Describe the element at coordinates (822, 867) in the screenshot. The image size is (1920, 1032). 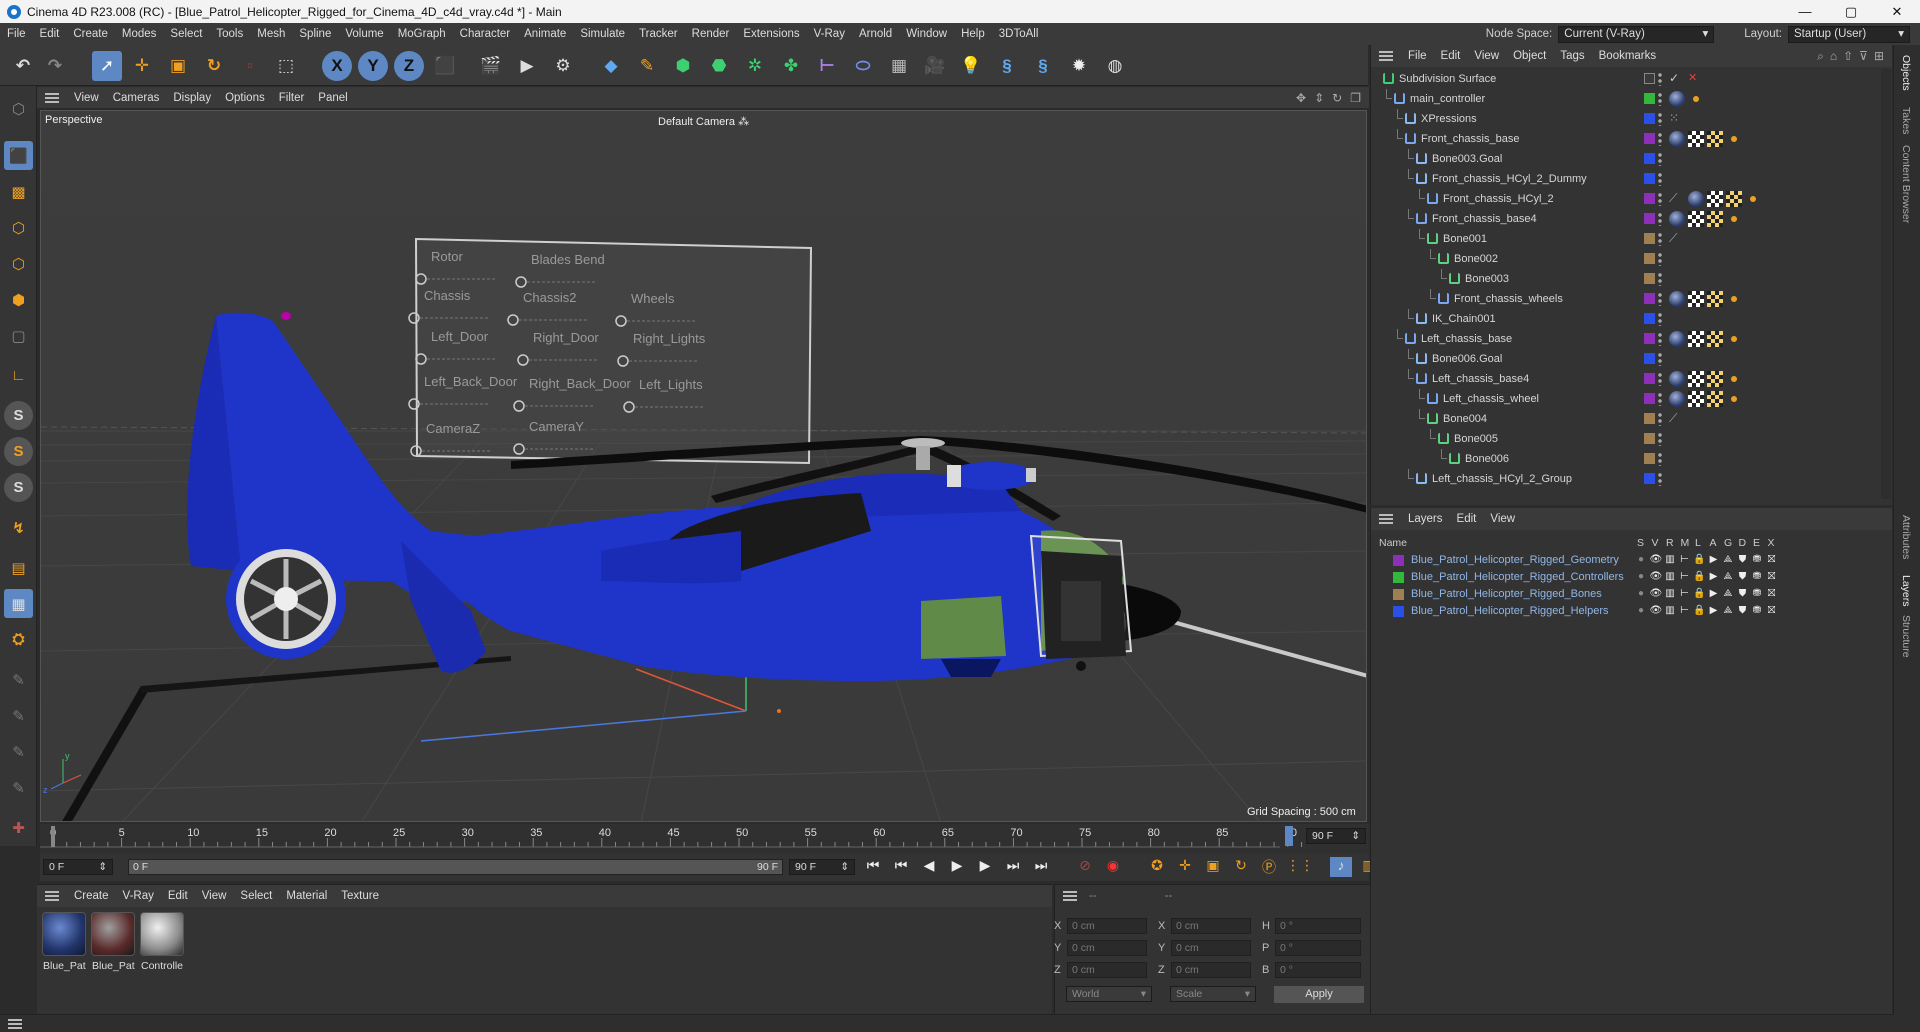
I see `max-frame-field: 90 F ⇕` at that location.